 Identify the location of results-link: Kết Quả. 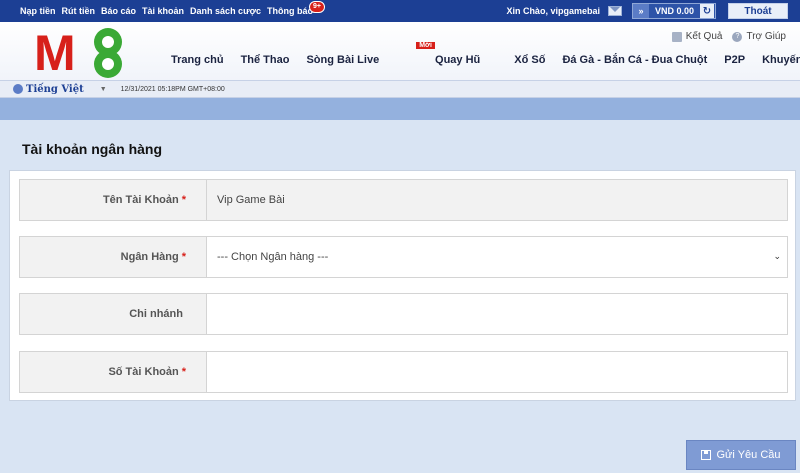
(697, 36).